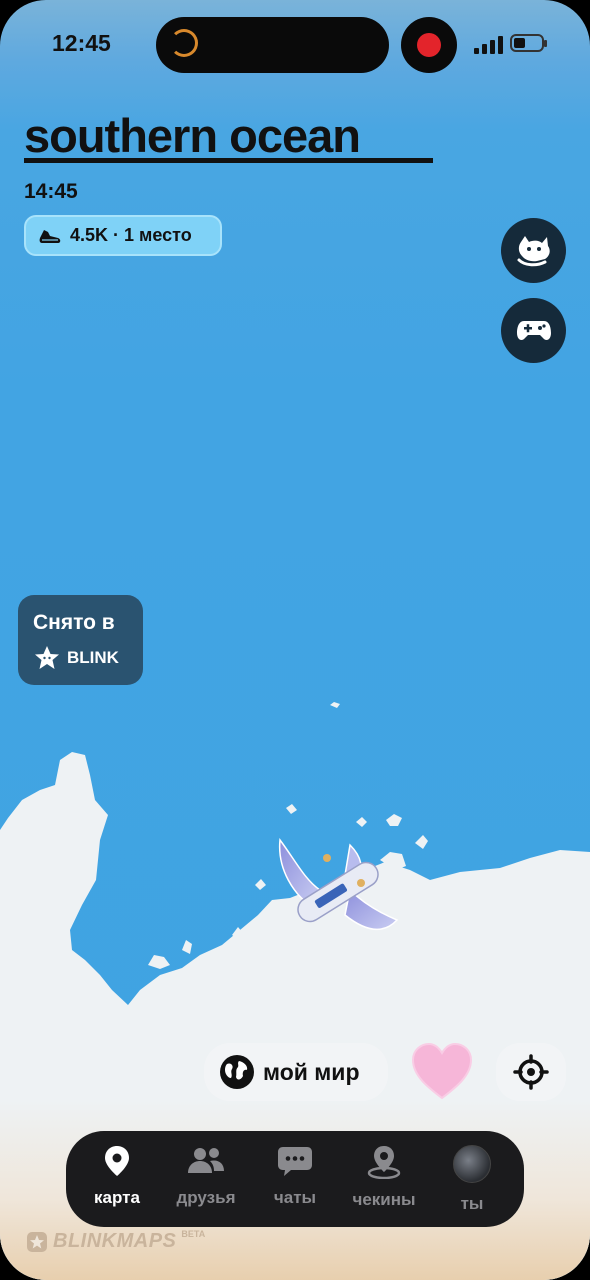 The width and height of the screenshot is (590, 1280). Describe the element at coordinates (295, 1197) in the screenshot. I see `nav-label-chats: чаты` at that location.